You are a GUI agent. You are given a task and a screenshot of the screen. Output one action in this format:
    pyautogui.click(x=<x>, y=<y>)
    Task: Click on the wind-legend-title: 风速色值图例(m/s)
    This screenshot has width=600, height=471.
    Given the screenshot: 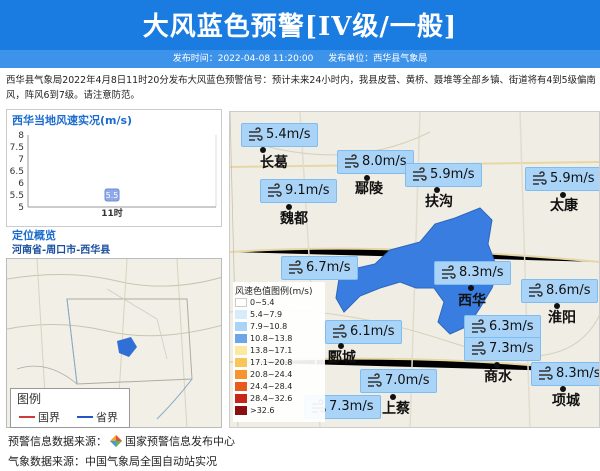 What is the action you would take?
    pyautogui.click(x=274, y=292)
    